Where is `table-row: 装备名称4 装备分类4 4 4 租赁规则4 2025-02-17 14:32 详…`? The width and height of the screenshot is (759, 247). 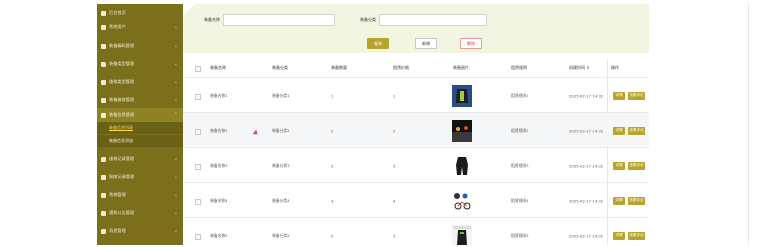
table-row: 装备名称4 装备分类4 4 4 租赁规则4 2025-02-17 14:32 详… is located at coordinates (416, 200).